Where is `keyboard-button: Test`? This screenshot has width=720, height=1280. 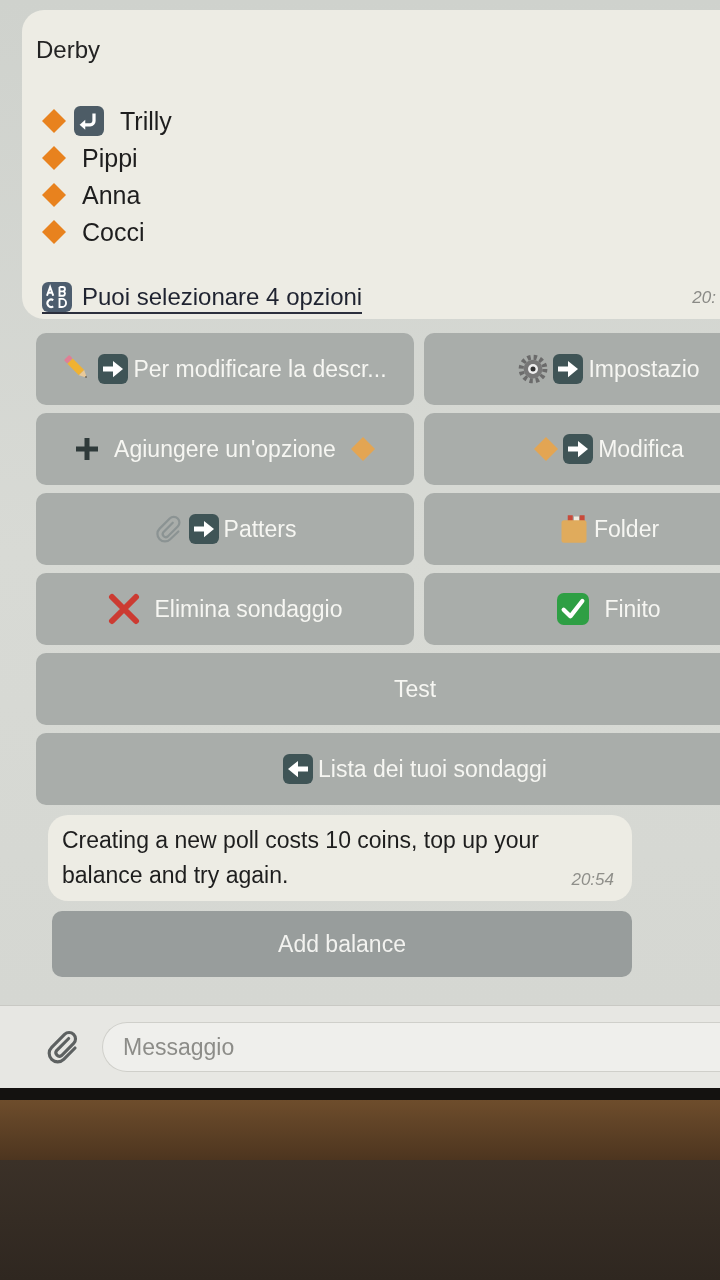
keyboard-button: Test is located at coordinates (378, 689).